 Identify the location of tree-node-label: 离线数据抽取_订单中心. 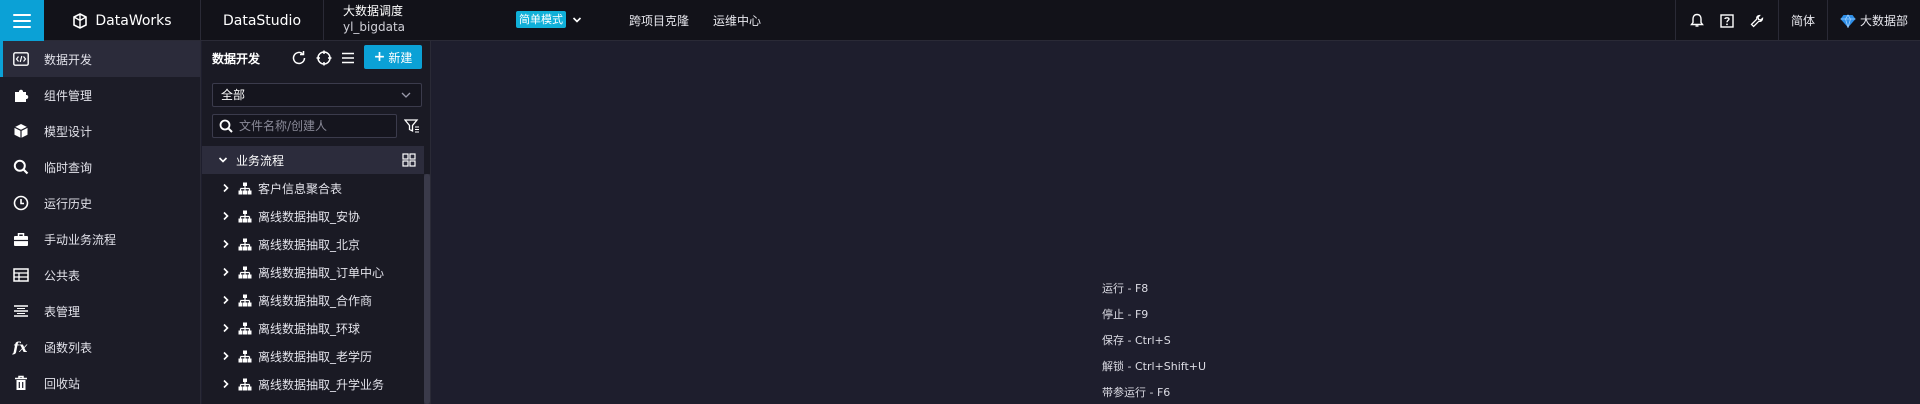
(321, 272).